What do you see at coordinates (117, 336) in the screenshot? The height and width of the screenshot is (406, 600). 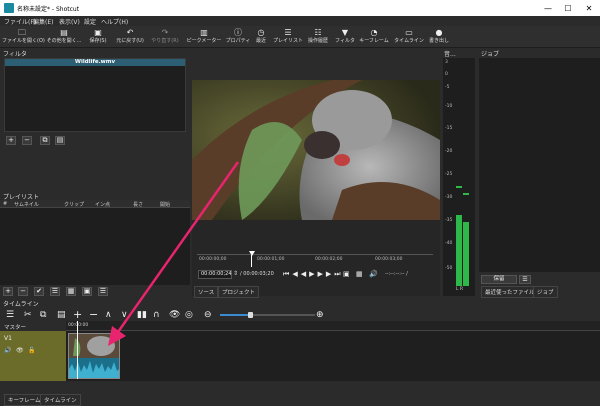 I see `arrow-head` at bounding box center [117, 336].